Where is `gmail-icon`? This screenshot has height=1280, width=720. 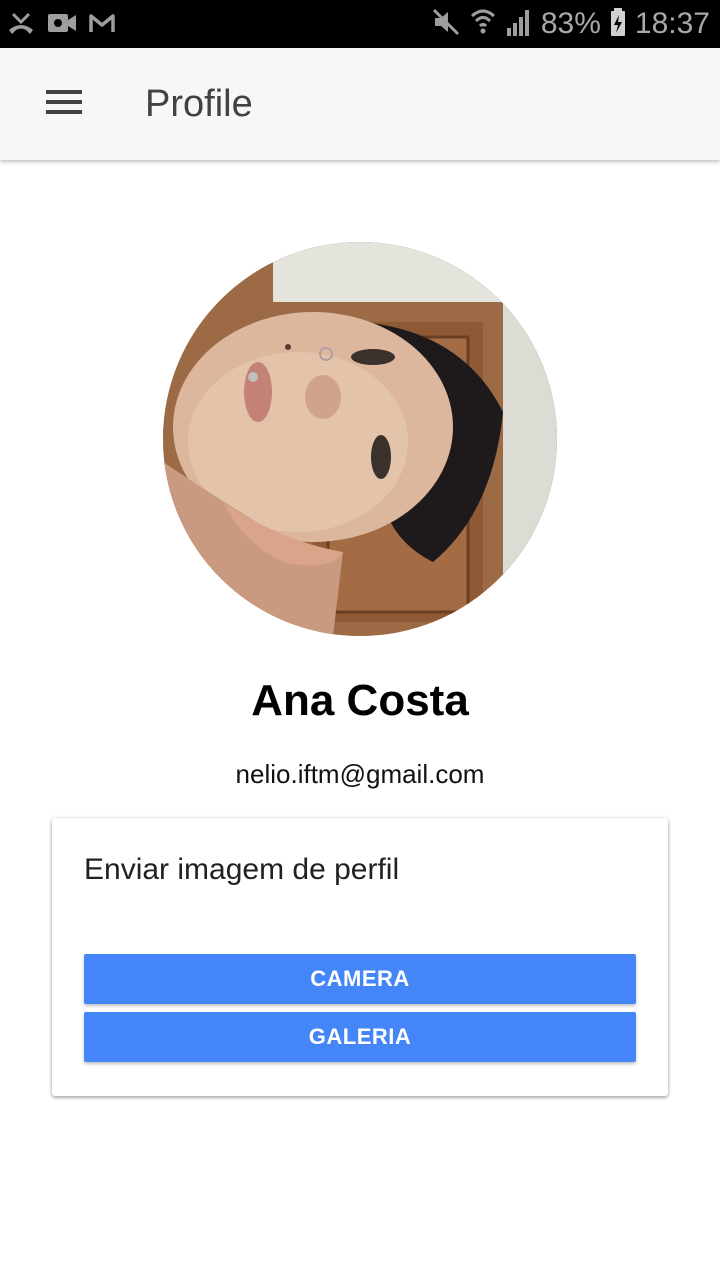
gmail-icon is located at coordinates (102, 25).